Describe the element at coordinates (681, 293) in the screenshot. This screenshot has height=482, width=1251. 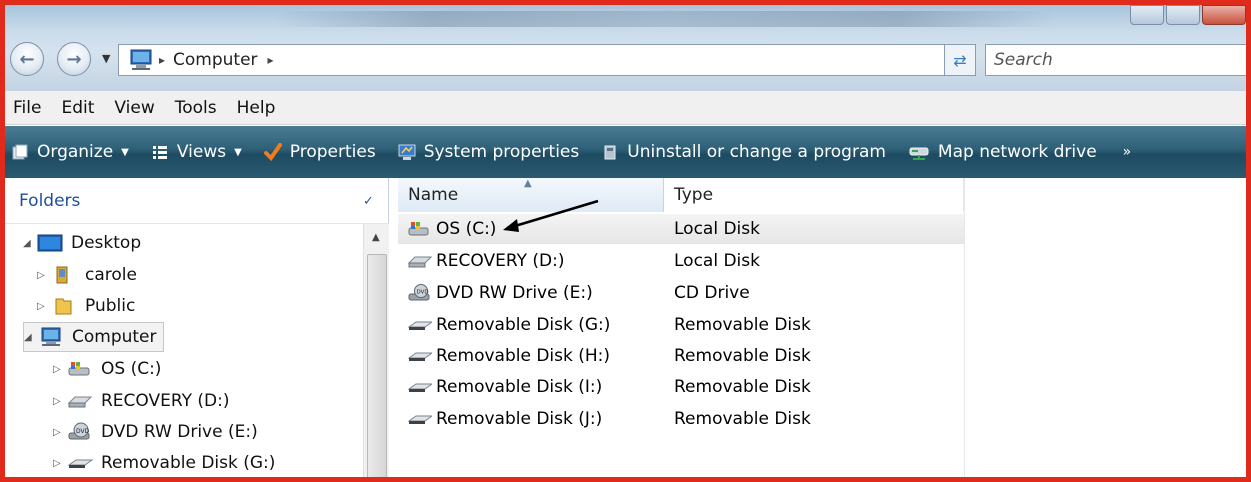
I see `table-row: DVD DVD RW Drive (E:) CD Drive` at that location.